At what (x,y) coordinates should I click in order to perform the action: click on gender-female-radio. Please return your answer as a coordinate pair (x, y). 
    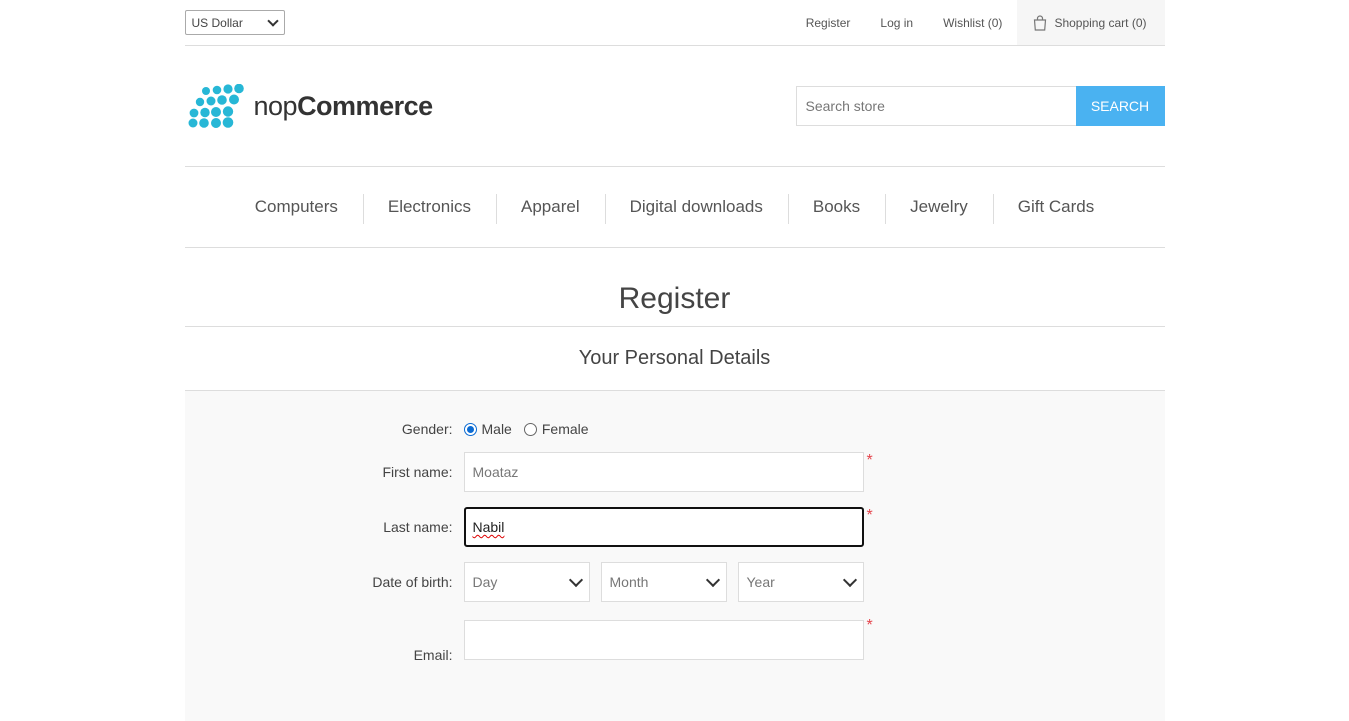
    Looking at the image, I should click on (530, 429).